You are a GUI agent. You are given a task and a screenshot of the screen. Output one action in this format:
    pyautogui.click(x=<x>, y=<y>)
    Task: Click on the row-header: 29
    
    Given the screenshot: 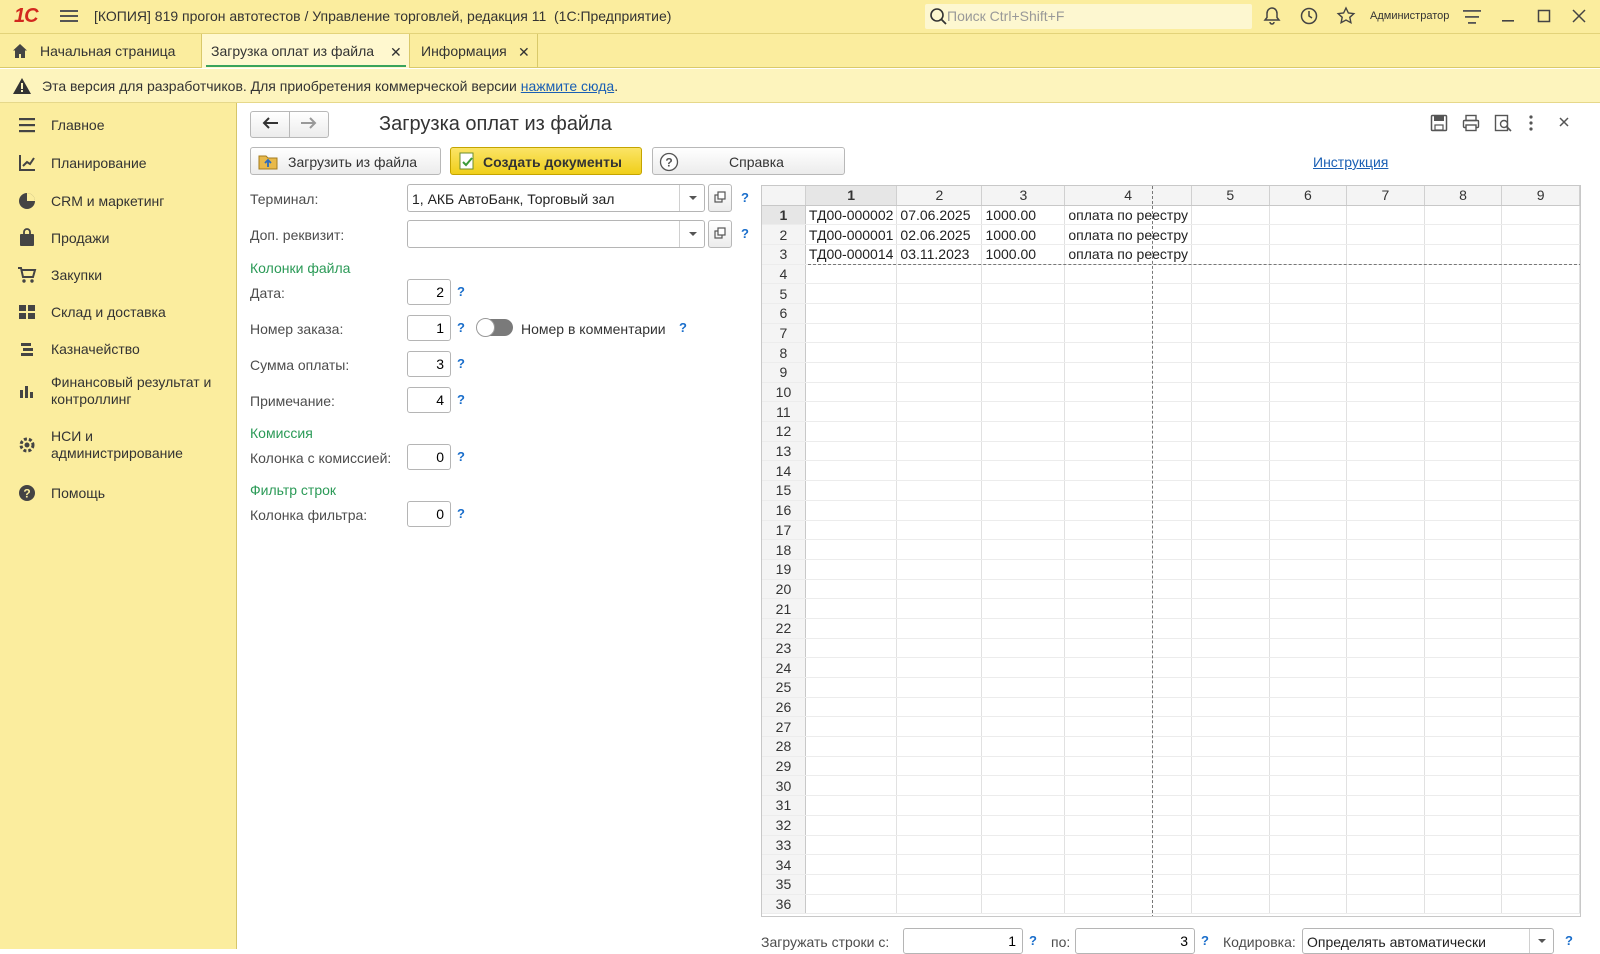 What is the action you would take?
    pyautogui.click(x=784, y=766)
    